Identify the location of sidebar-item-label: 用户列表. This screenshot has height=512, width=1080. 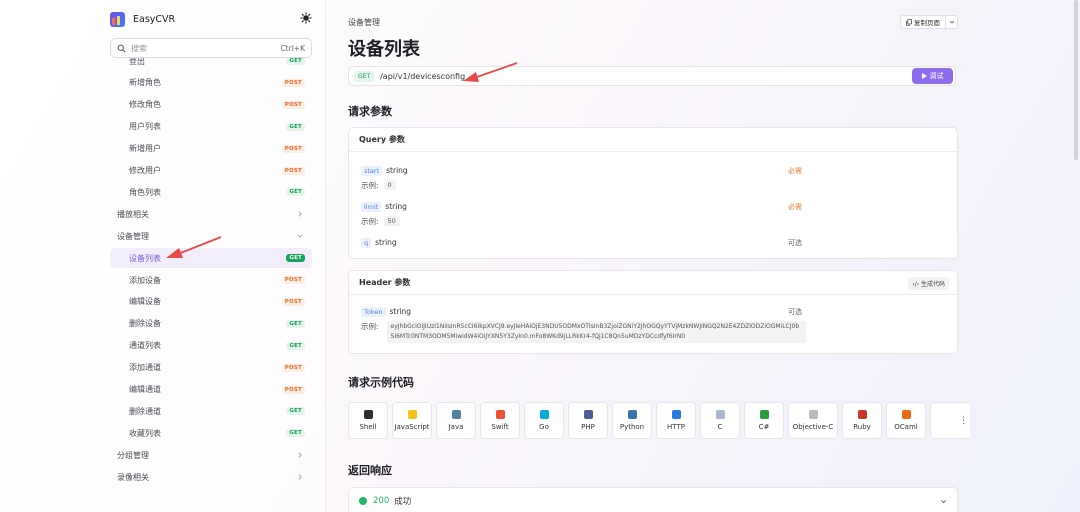
(145, 127).